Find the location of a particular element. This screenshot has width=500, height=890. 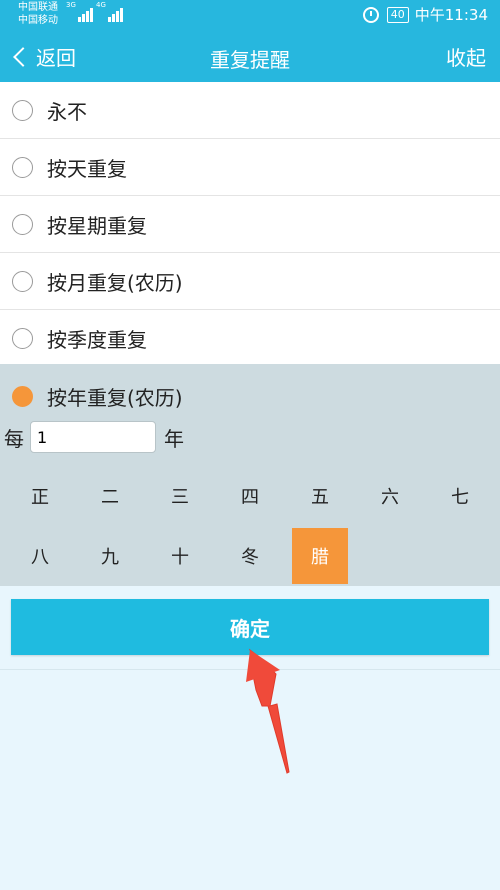

annotation-arrow-icon is located at coordinates (268, 711).